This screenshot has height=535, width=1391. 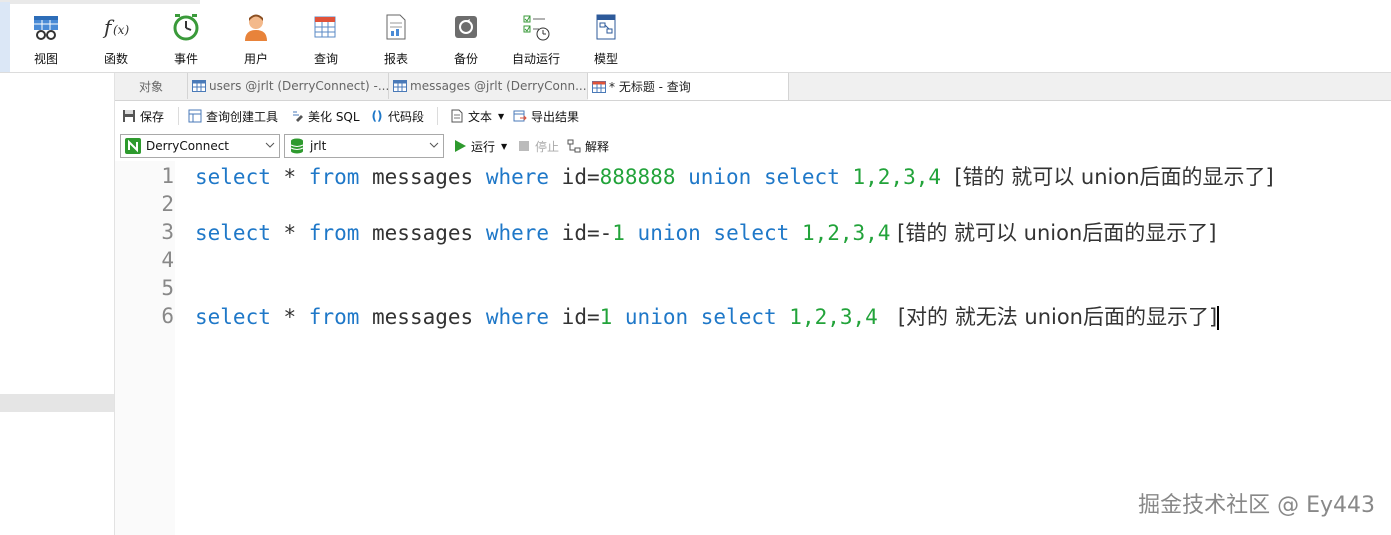 What do you see at coordinates (650, 87) in the screenshot?
I see `tab-label: * 无标题 - 查询` at bounding box center [650, 87].